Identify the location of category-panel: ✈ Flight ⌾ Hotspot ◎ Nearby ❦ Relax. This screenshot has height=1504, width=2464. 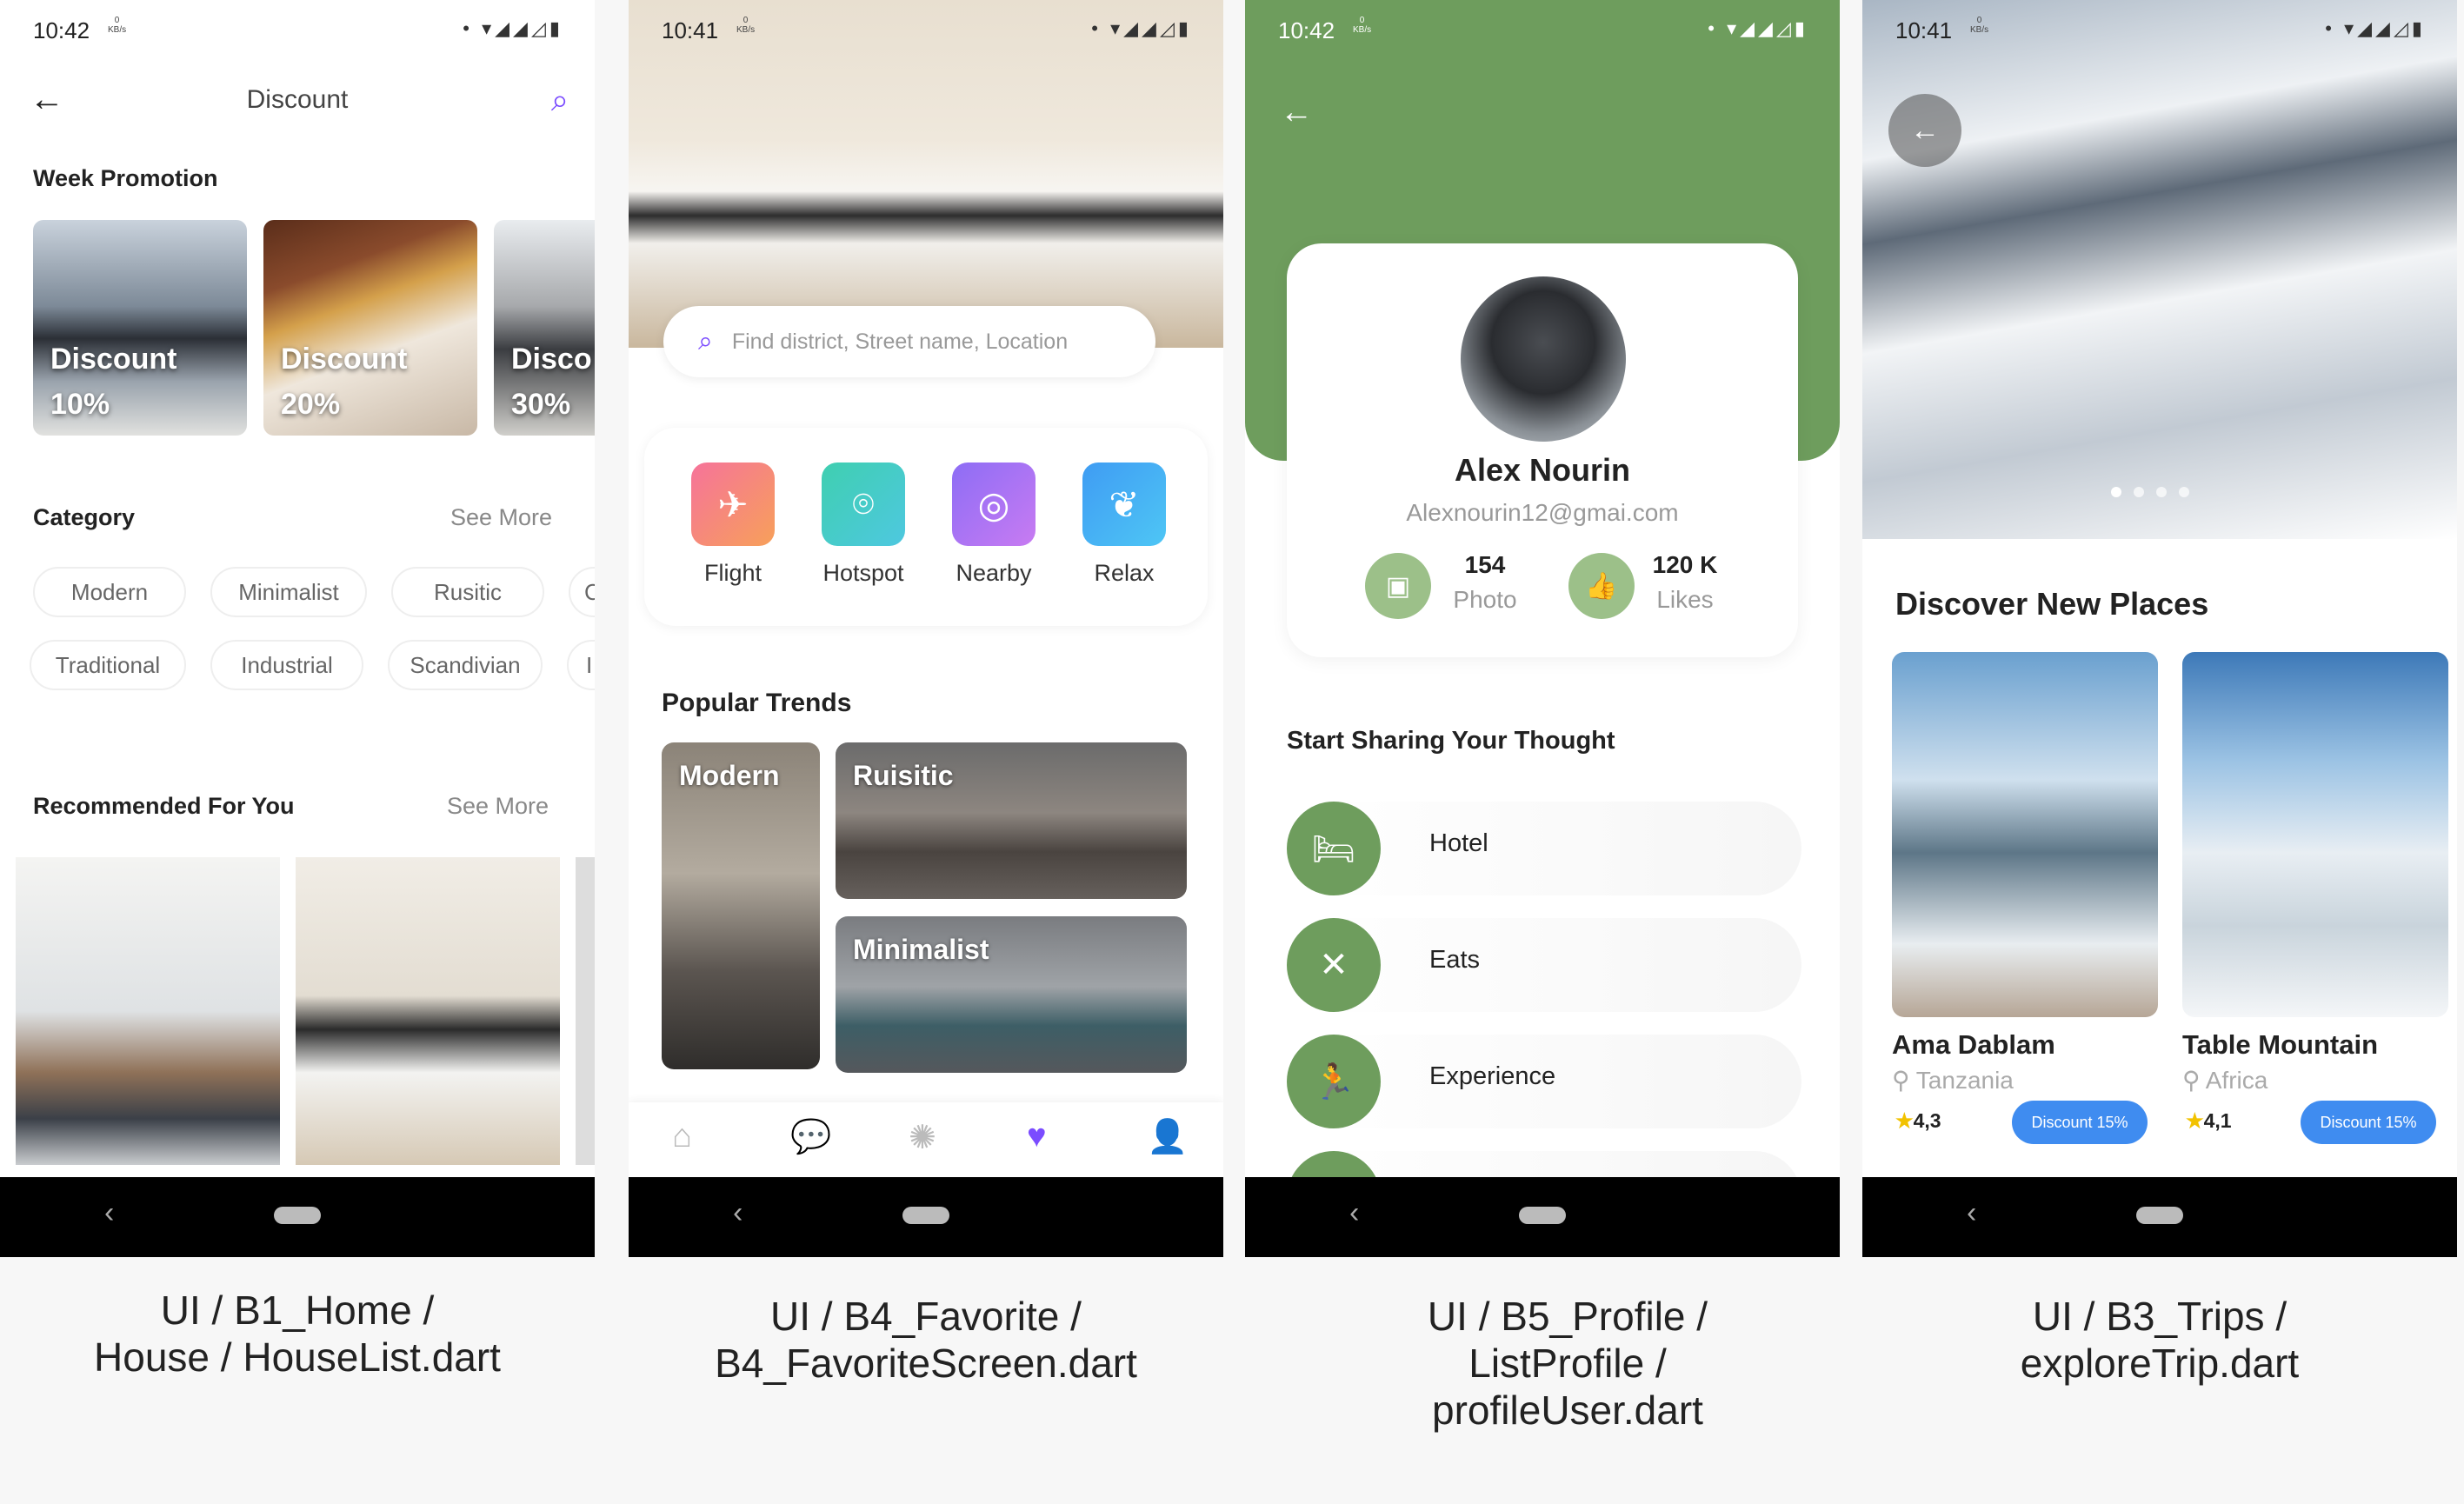
(926, 527).